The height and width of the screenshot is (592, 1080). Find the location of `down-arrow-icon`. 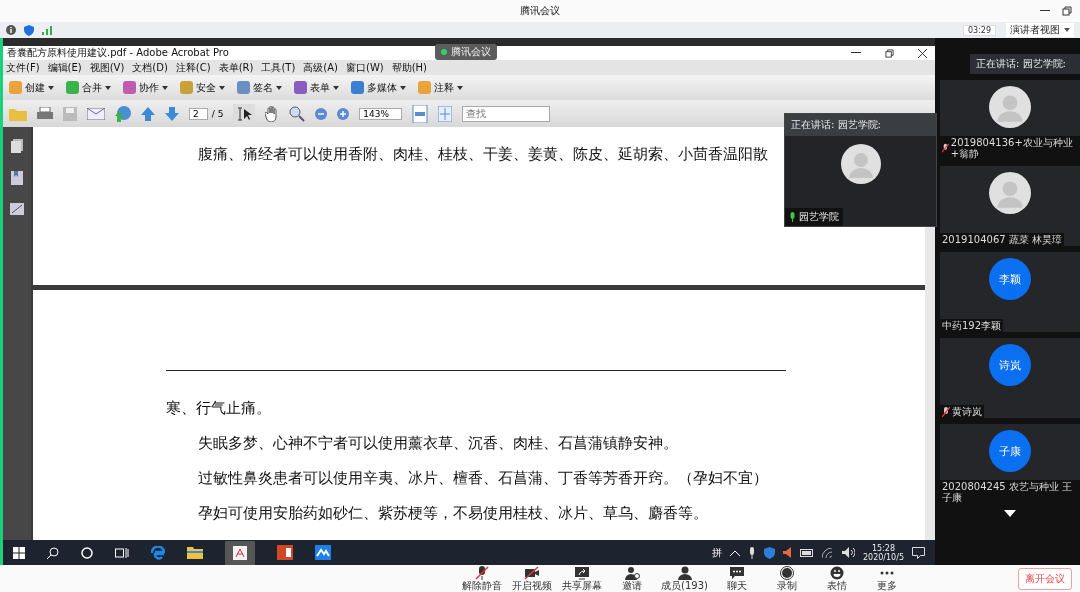

down-arrow-icon is located at coordinates (172, 113).